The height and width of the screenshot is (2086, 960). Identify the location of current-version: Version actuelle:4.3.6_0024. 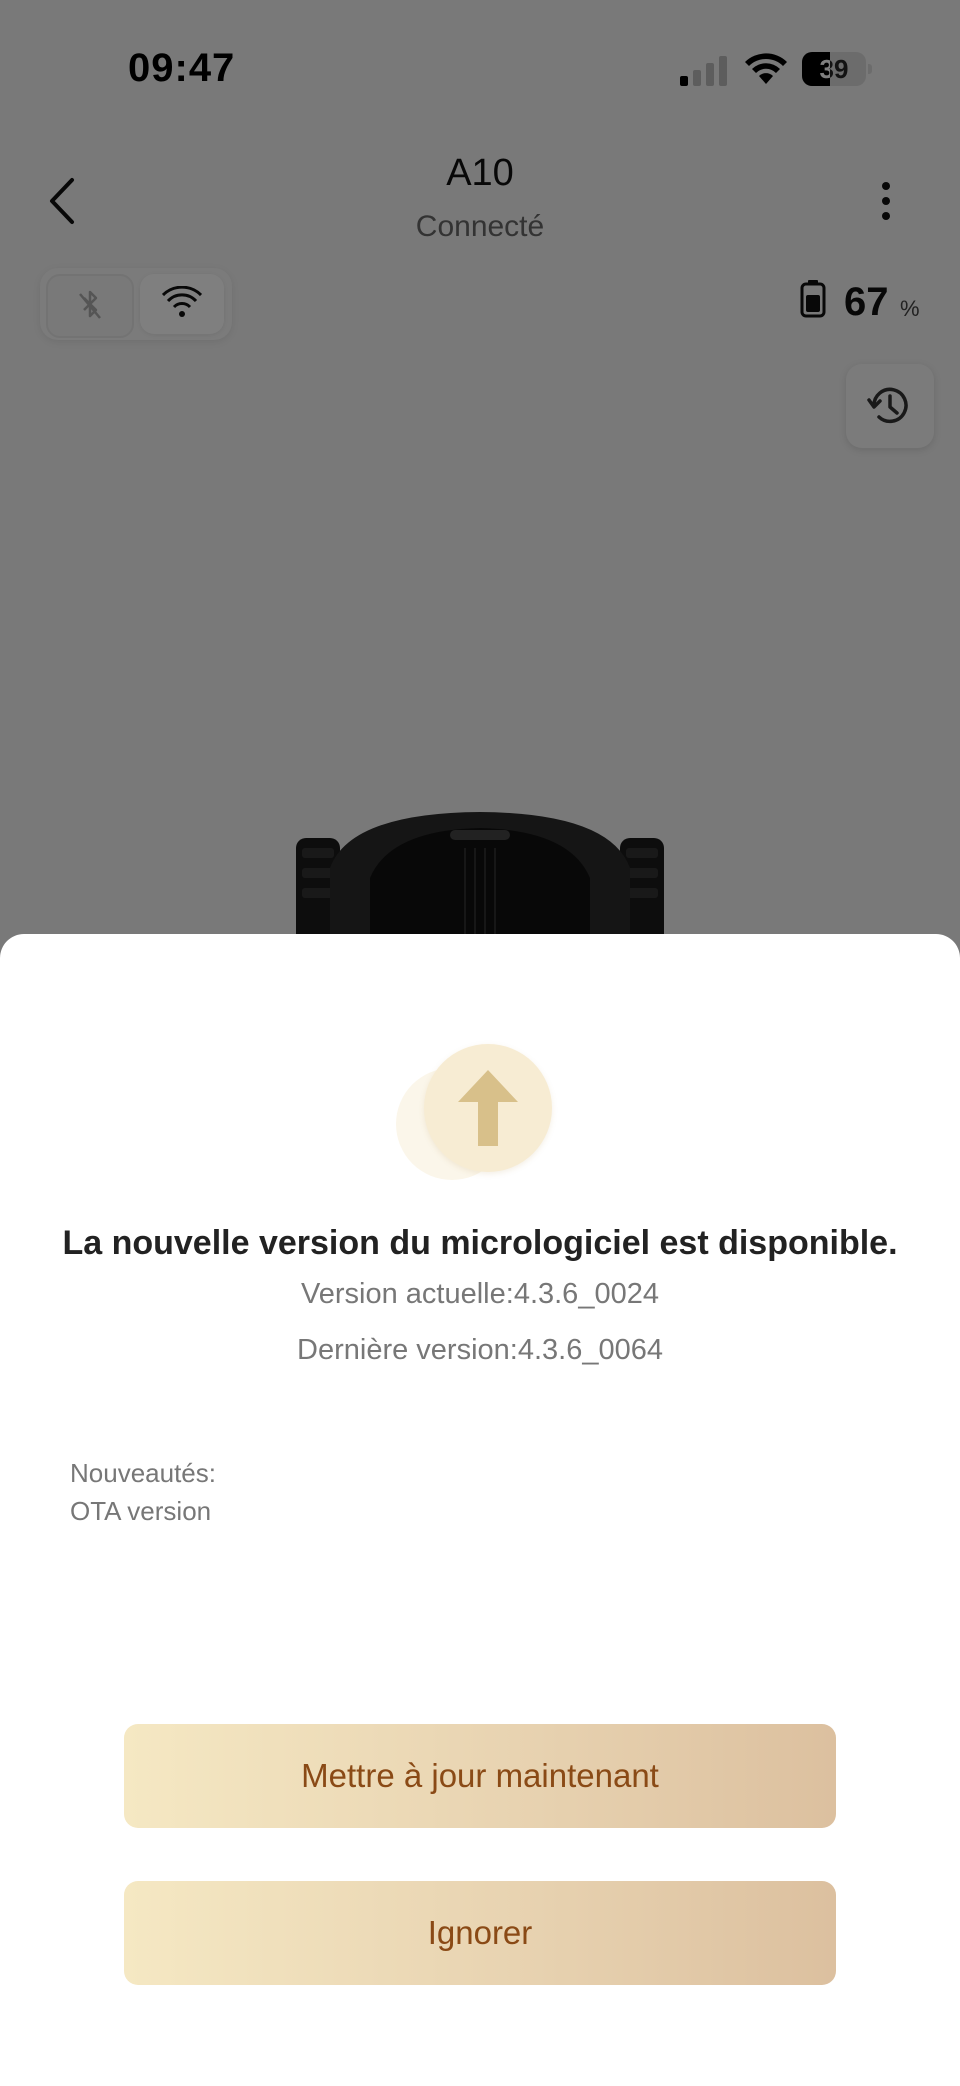
(480, 1294).